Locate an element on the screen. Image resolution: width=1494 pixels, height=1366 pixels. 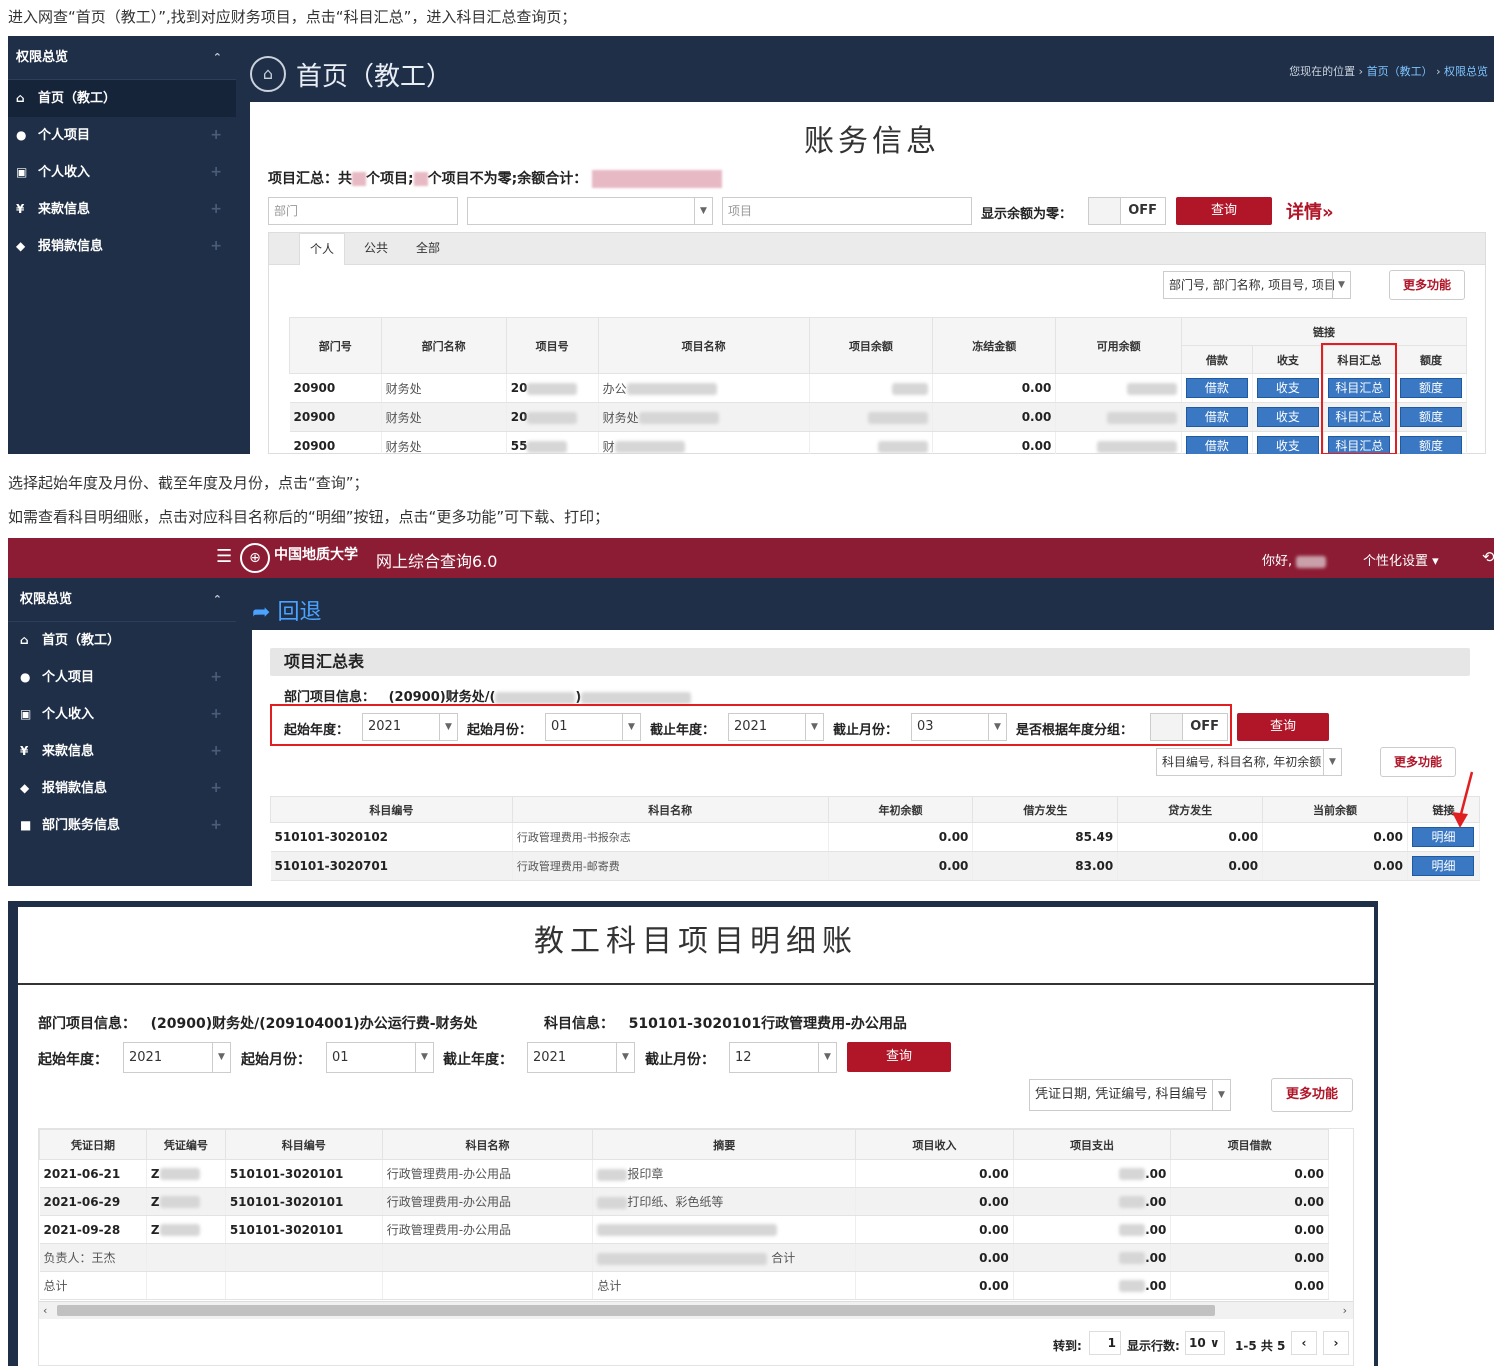
tab-all: 全部 is located at coordinates (428, 249).